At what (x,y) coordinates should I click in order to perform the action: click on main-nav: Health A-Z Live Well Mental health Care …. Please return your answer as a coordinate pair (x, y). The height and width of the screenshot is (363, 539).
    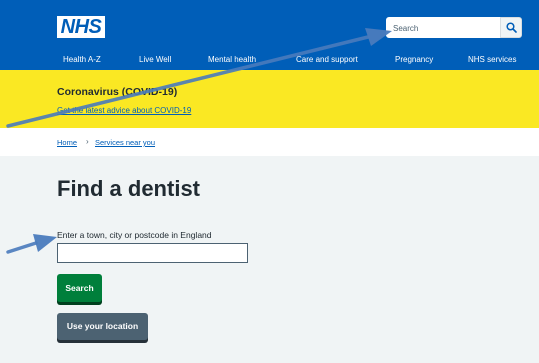
    Looking at the image, I should click on (269, 61).